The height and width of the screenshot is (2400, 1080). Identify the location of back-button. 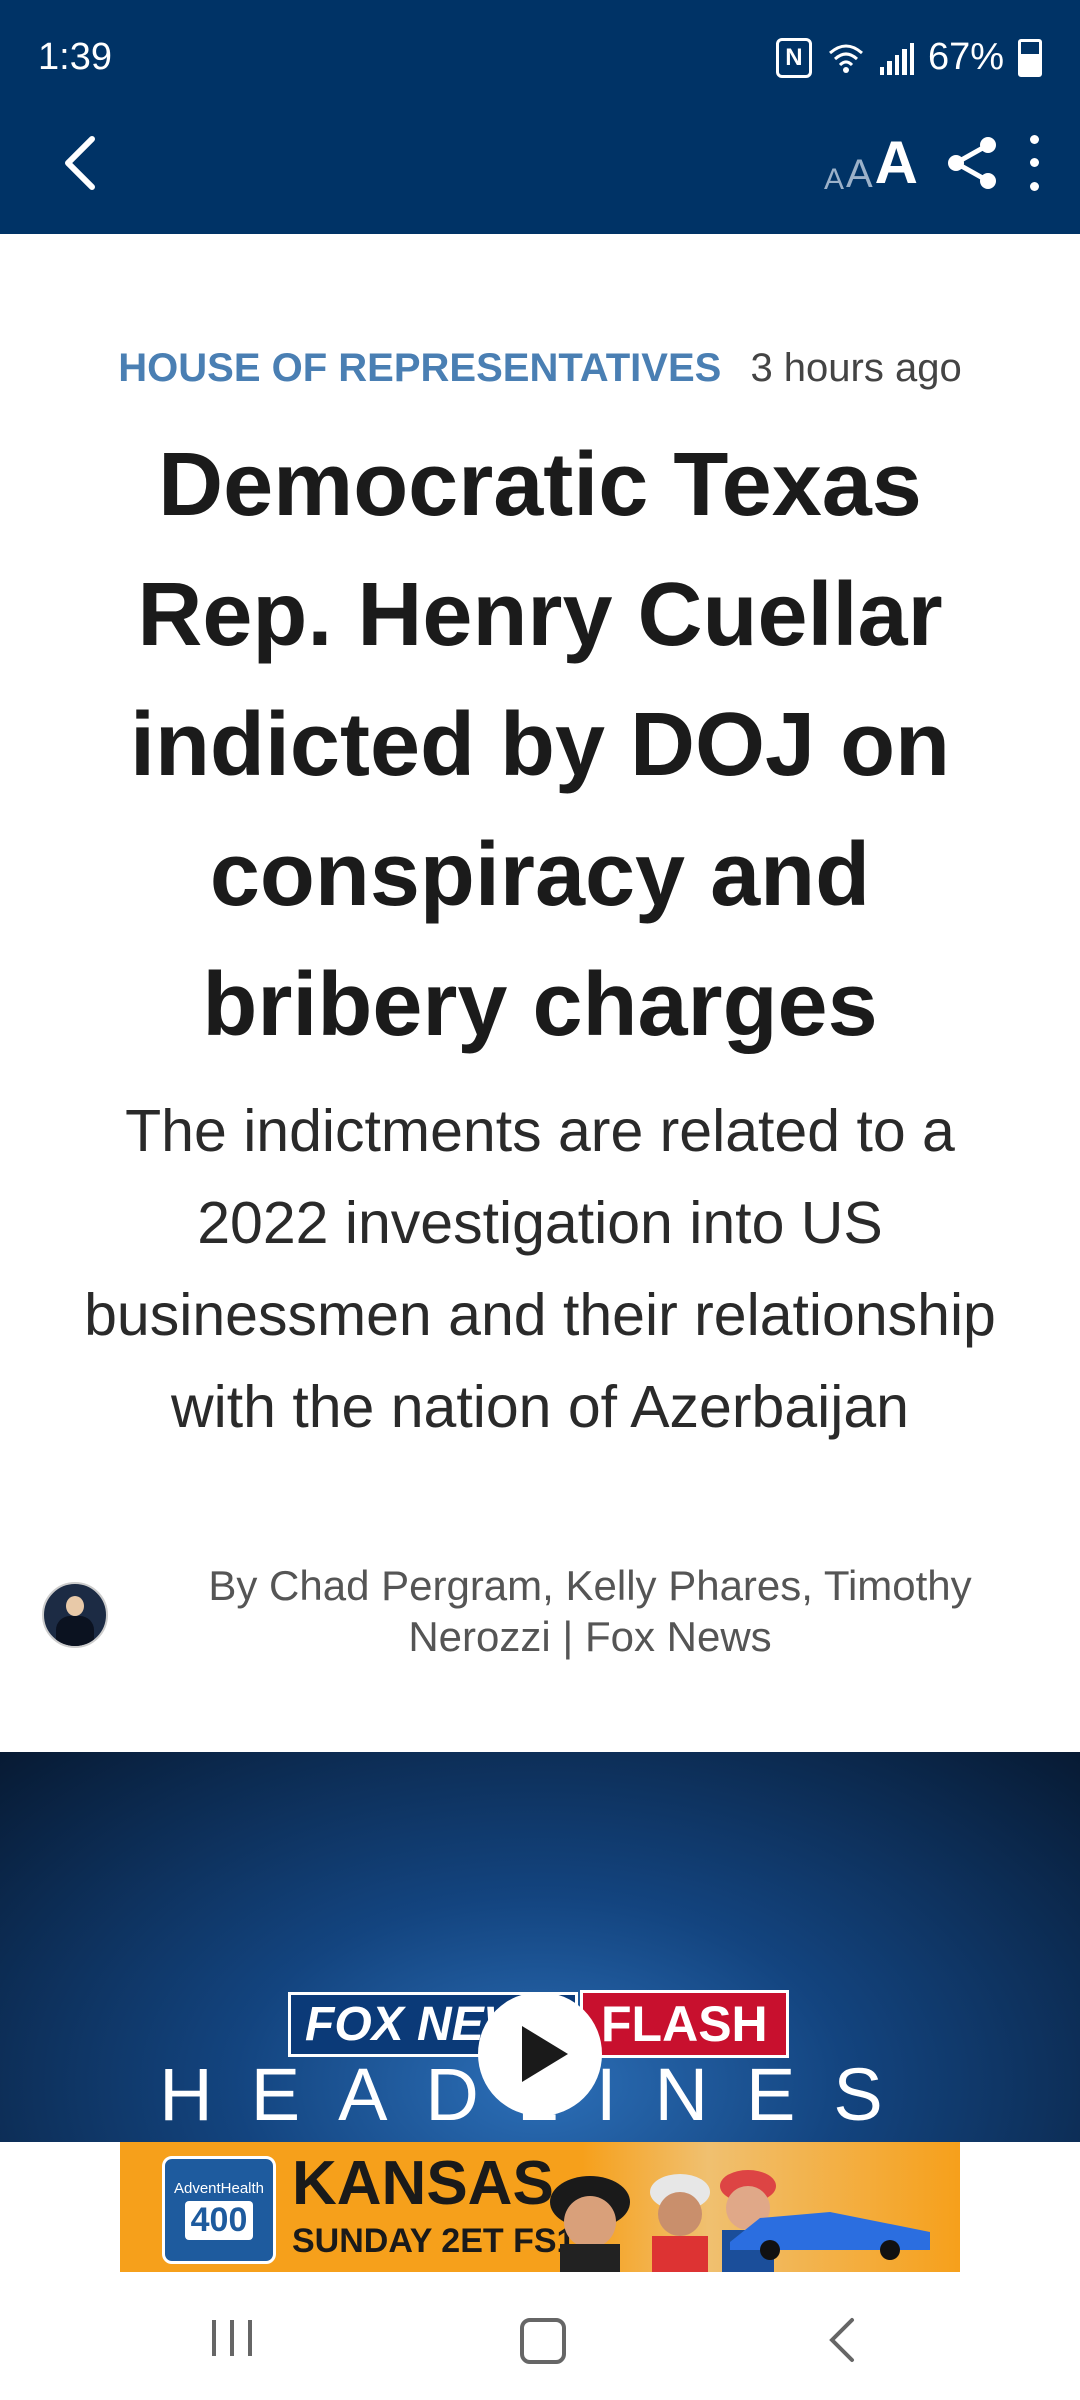
(80, 163).